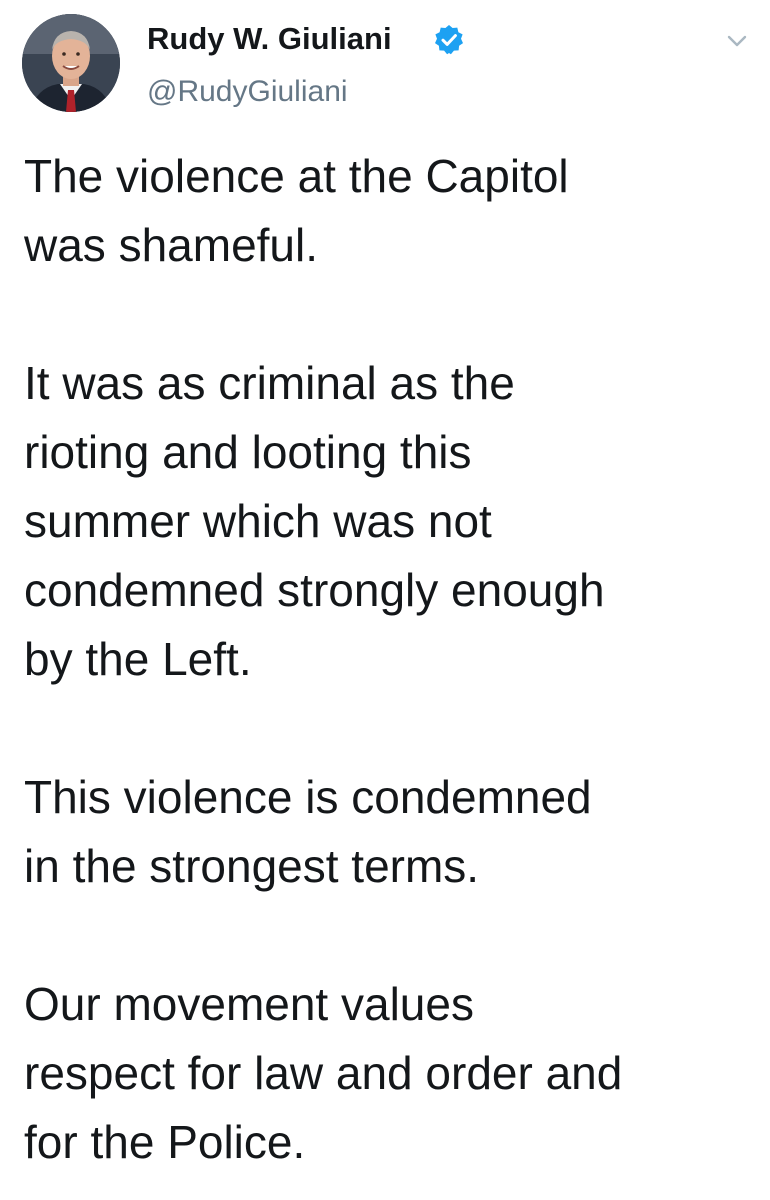 The width and height of the screenshot is (770, 1200). I want to click on tweet-menu-button, so click(737, 41).